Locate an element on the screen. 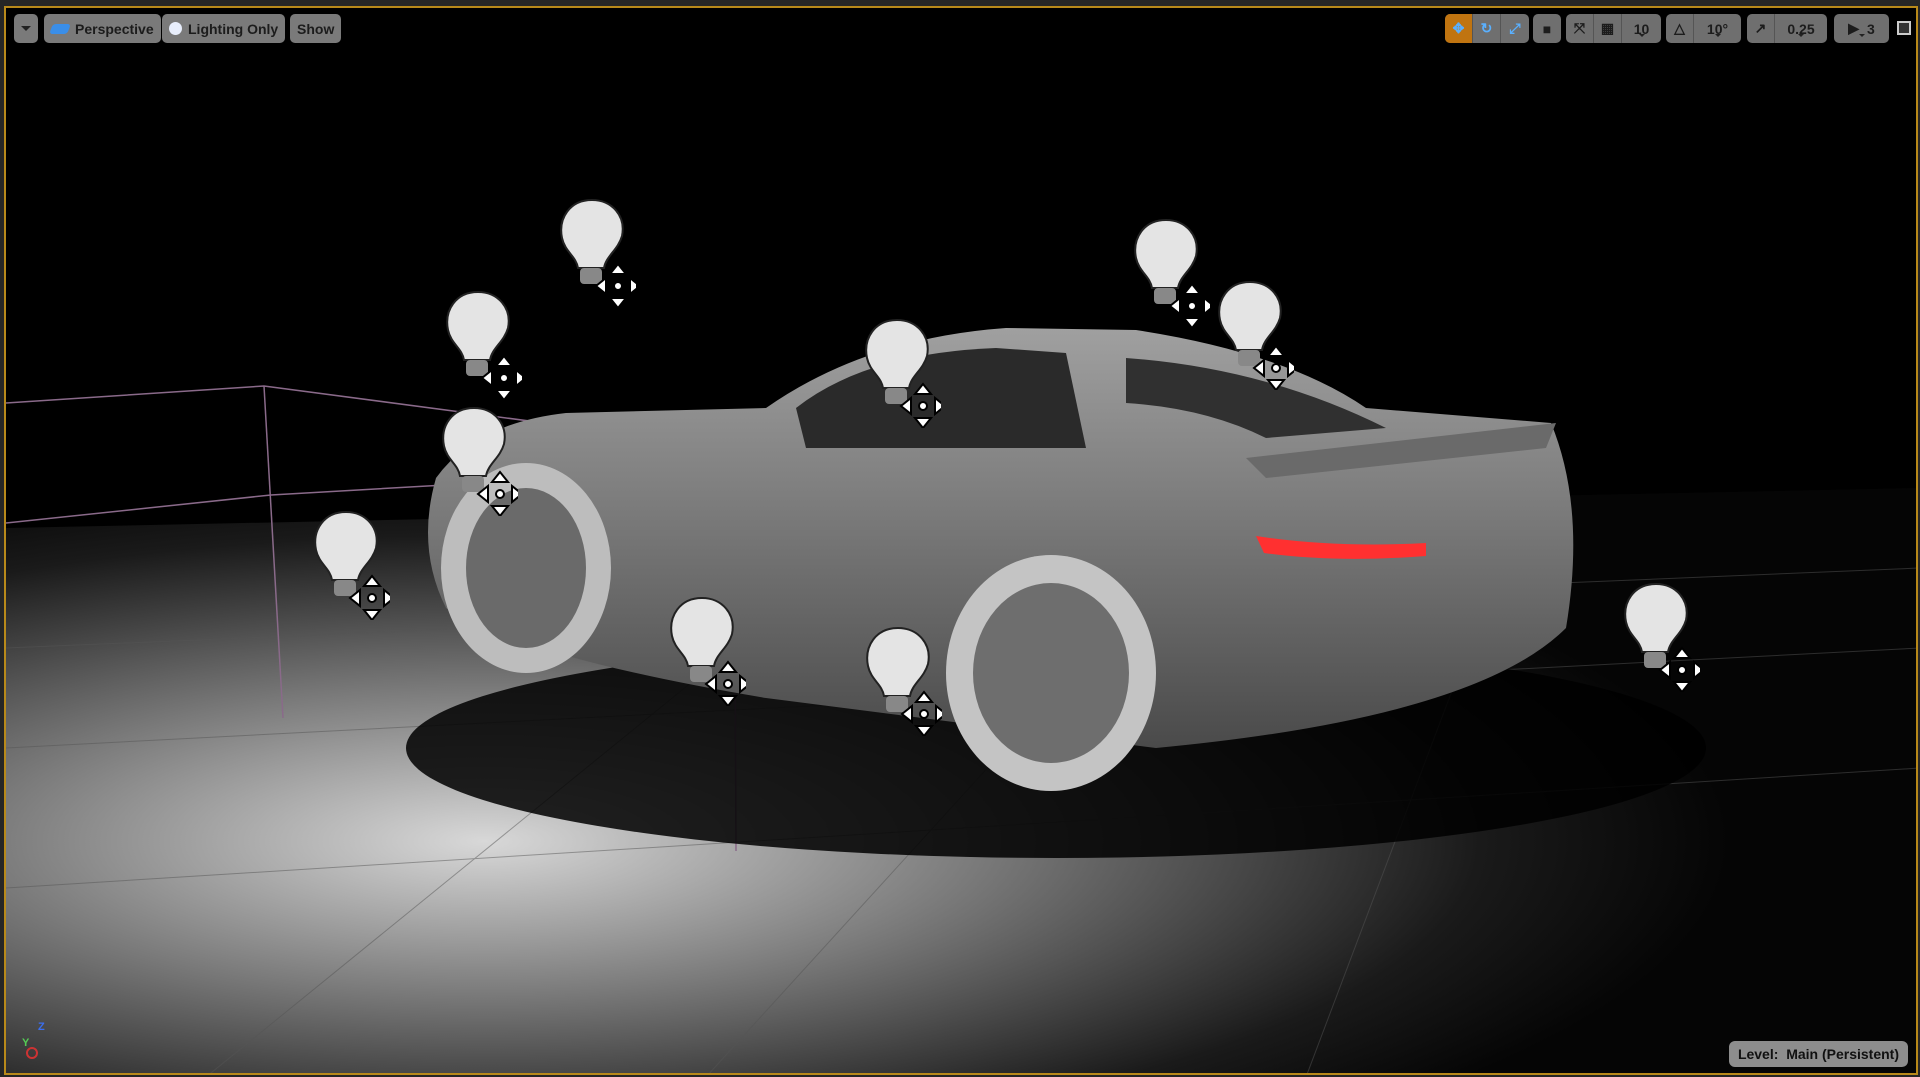  rotate-tool: ↻ is located at coordinates (1487, 28).